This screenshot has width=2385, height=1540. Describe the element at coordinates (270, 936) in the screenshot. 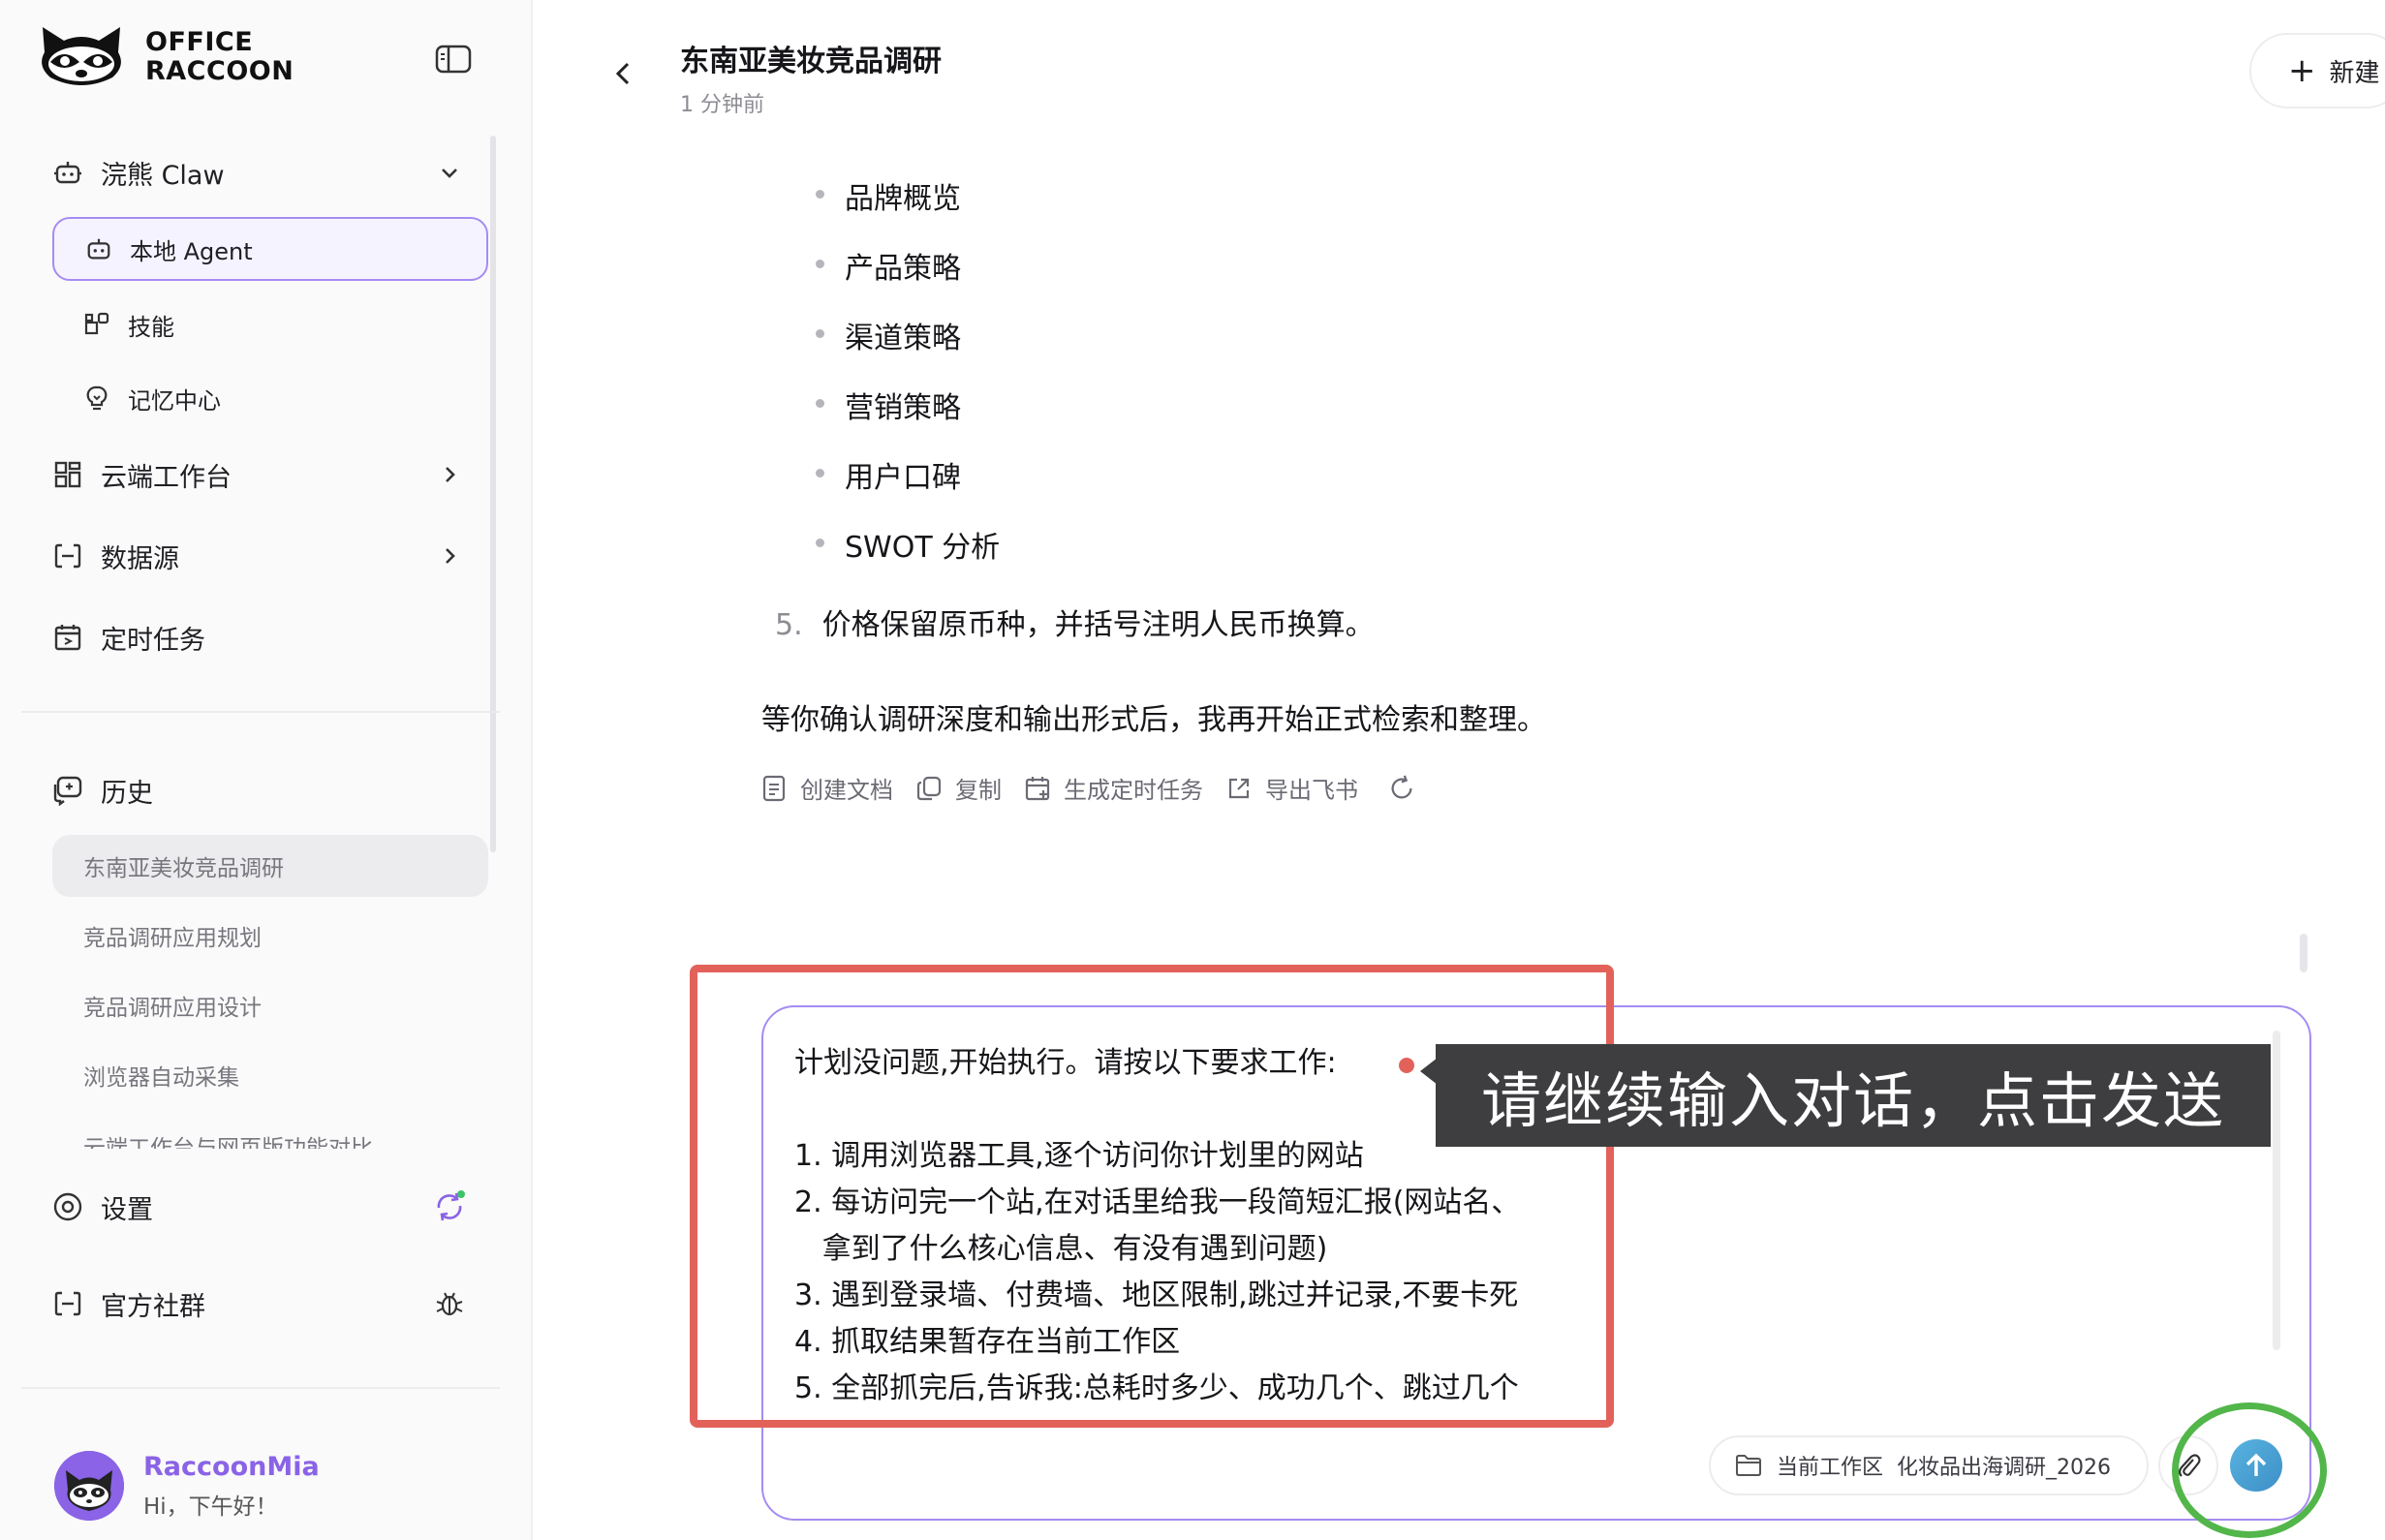

I see `history-item: 竞品调研应用规划` at that location.